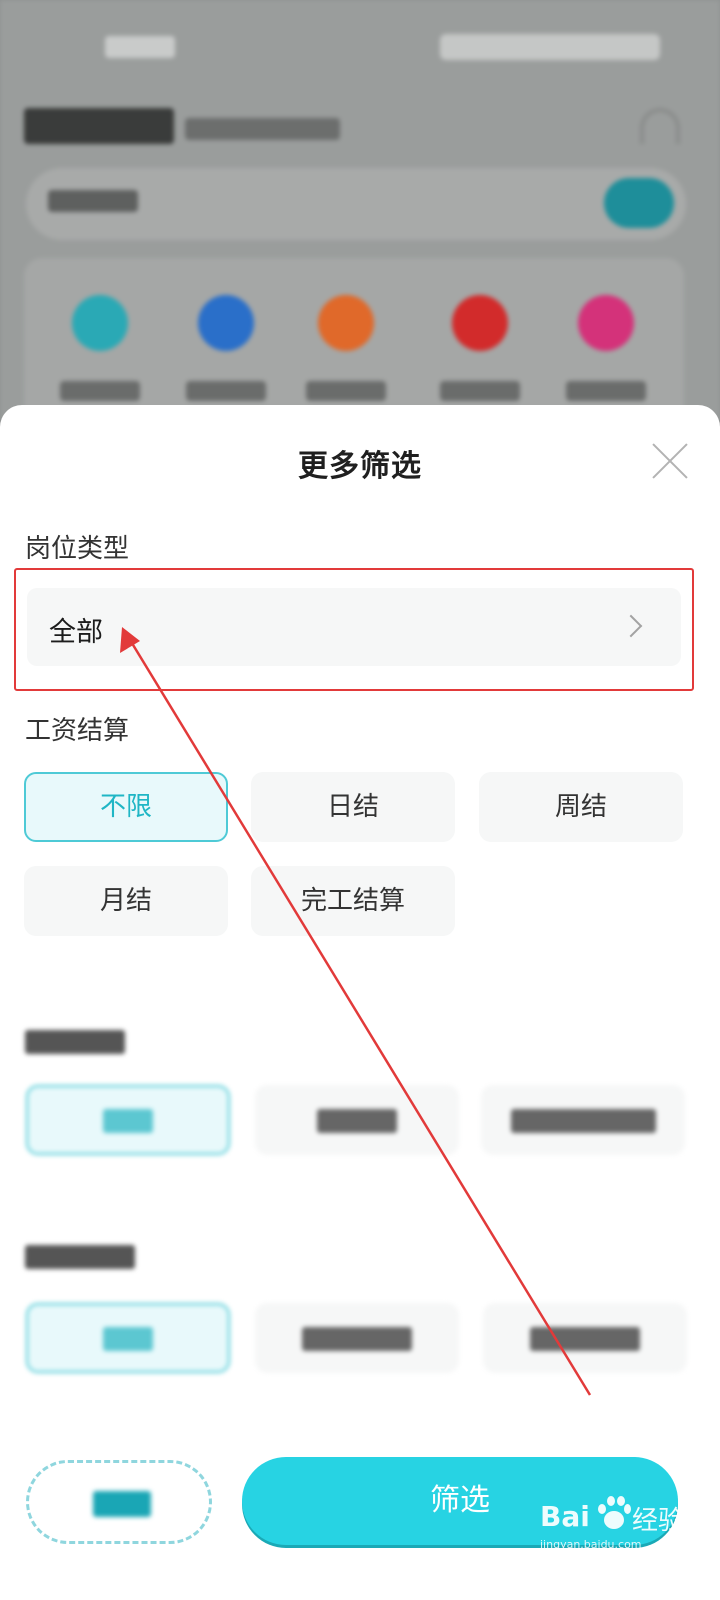 The height and width of the screenshot is (1600, 720). I want to click on background-search-button, so click(639, 203).